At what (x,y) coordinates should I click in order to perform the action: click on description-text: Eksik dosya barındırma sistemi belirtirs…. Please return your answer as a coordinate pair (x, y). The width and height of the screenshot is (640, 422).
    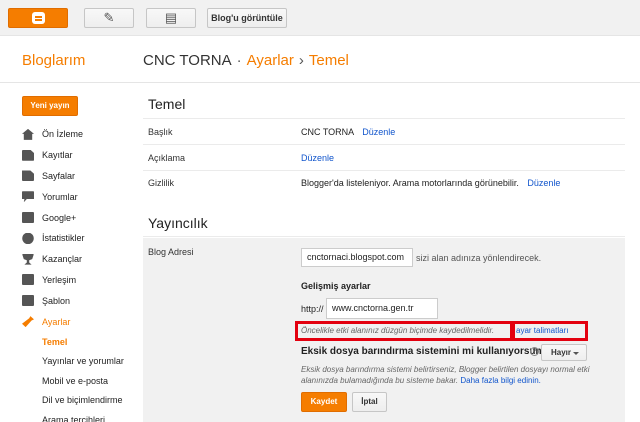
    Looking at the image, I should click on (445, 375).